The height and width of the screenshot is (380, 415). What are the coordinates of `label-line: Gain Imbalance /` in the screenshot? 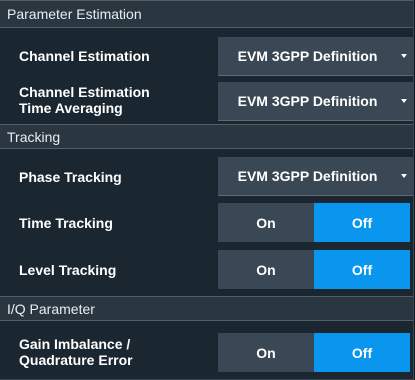 It's located at (75, 344).